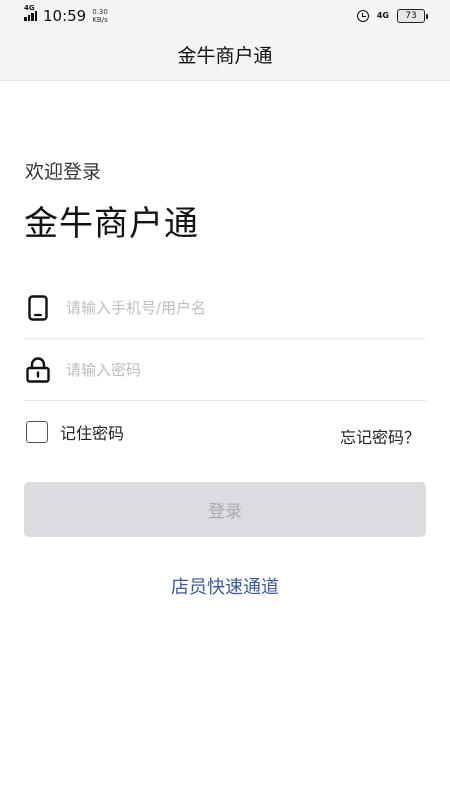 The image size is (450, 800). Describe the element at coordinates (225, 509) in the screenshot. I see `login-button: 登录` at that location.